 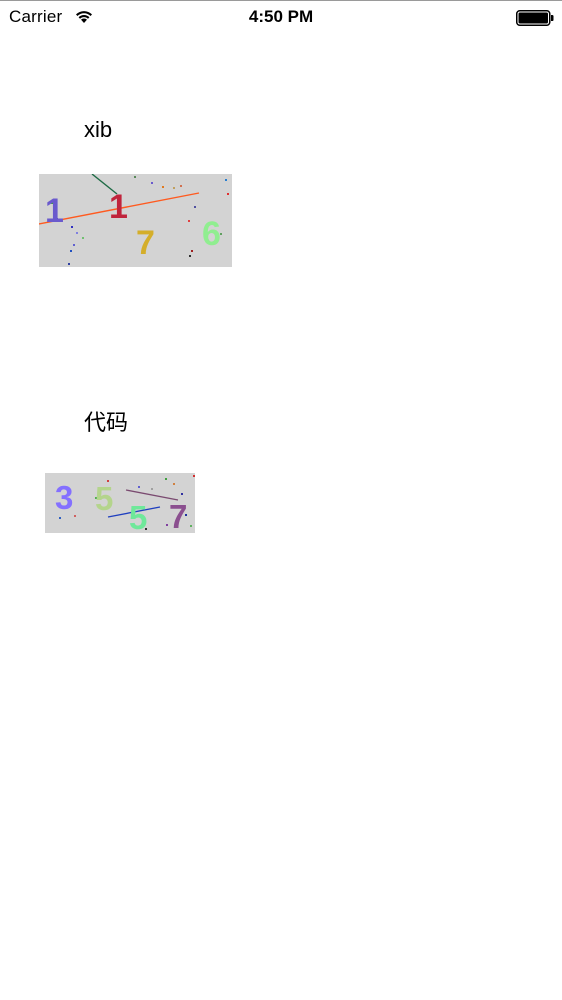 I want to click on code-section-label: 代码, so click(x=106, y=422).